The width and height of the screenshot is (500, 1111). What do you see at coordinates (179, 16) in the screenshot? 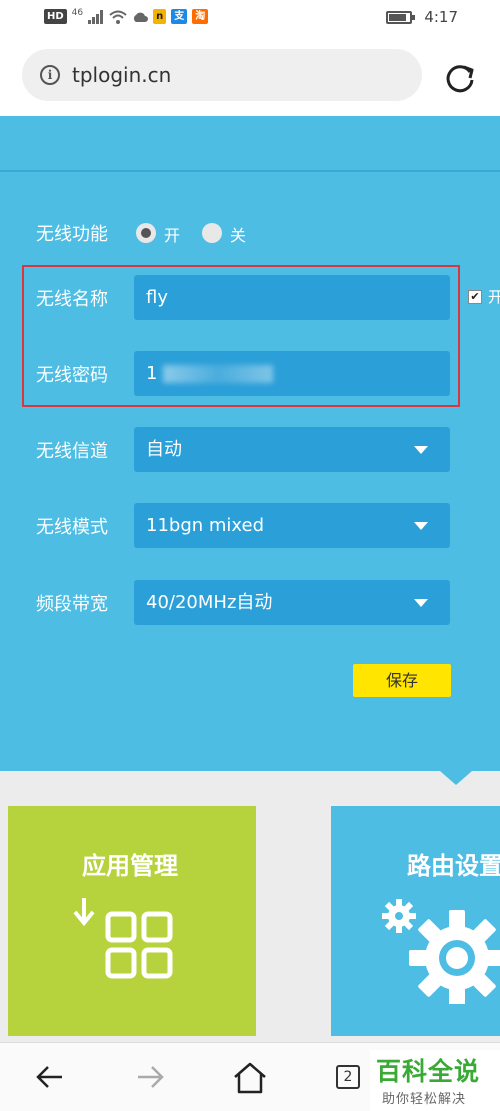
I see `alipay-icon: 支` at bounding box center [179, 16].